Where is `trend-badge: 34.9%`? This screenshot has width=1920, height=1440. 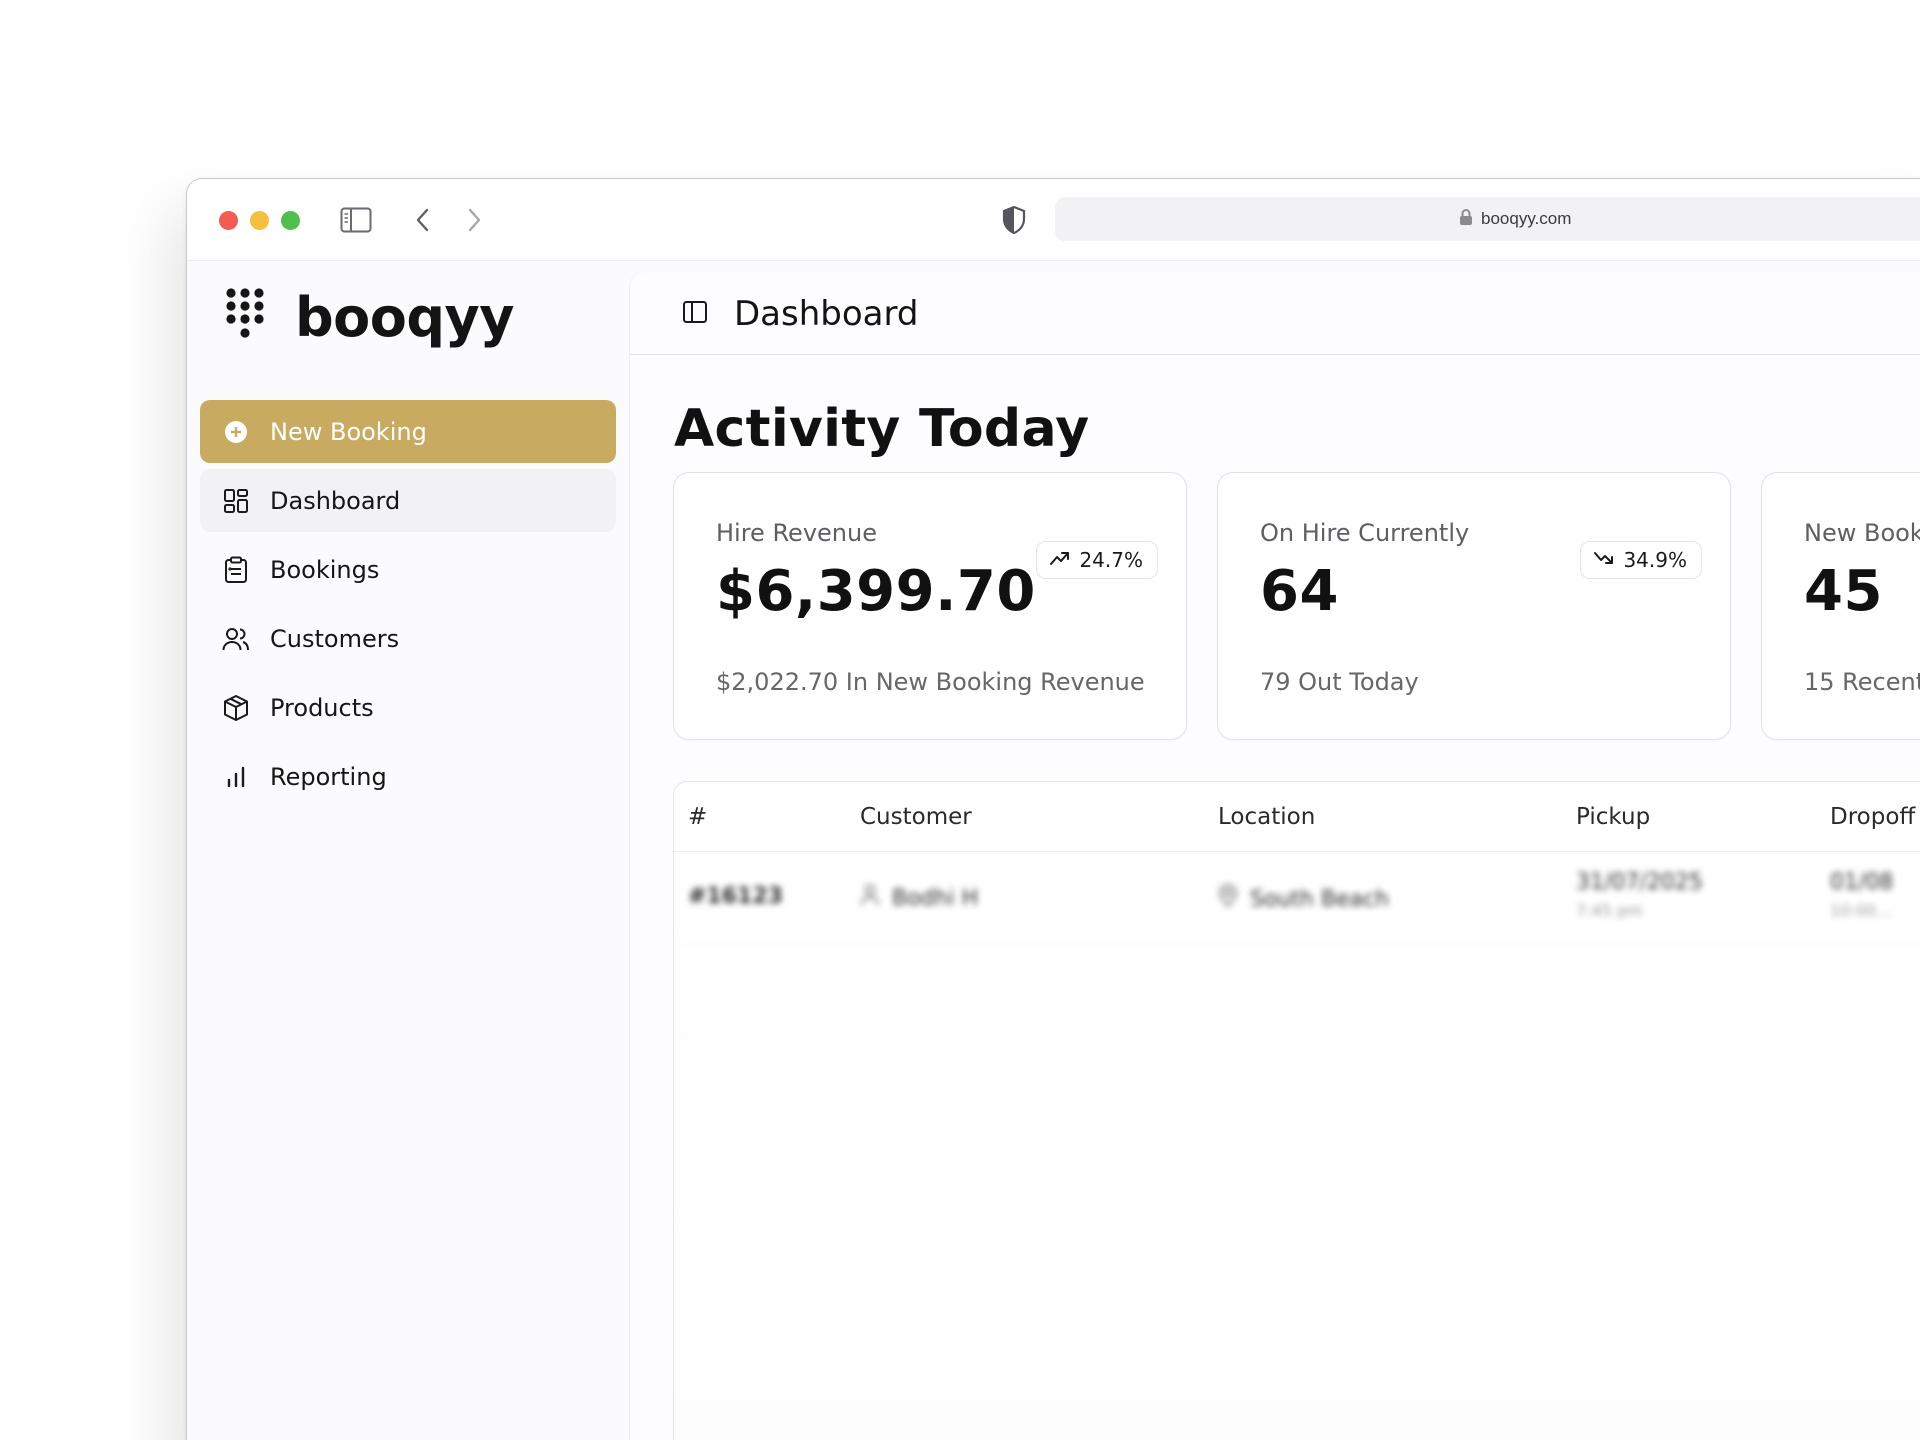
trend-badge: 34.9% is located at coordinates (1641, 560).